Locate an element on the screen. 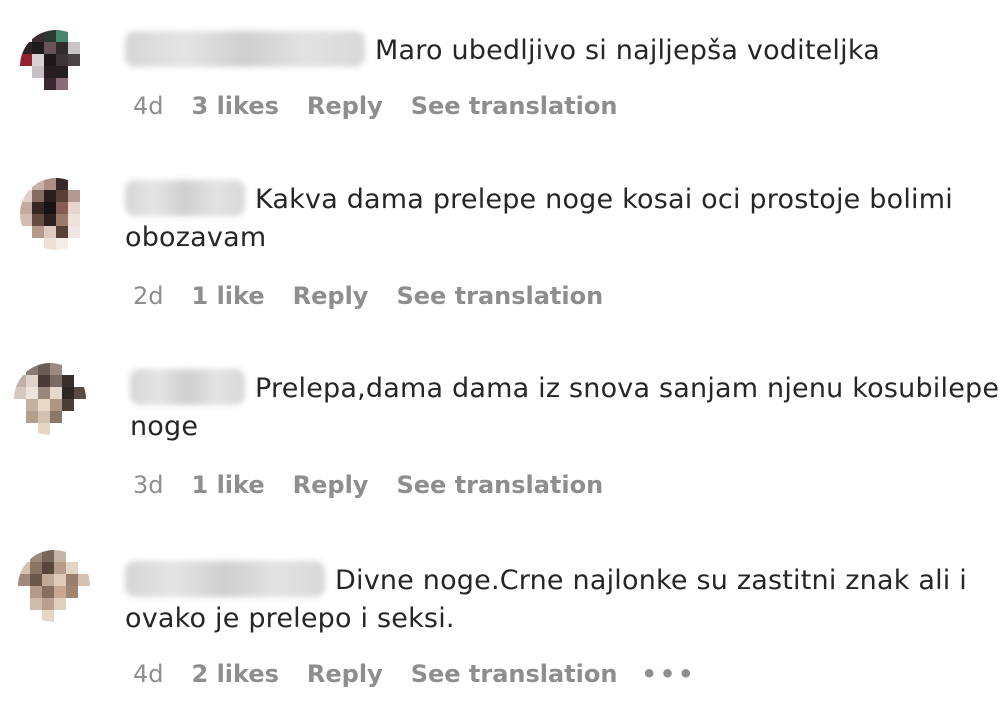 This screenshot has width=1000, height=711. likes-count: 2 likes is located at coordinates (235, 674).